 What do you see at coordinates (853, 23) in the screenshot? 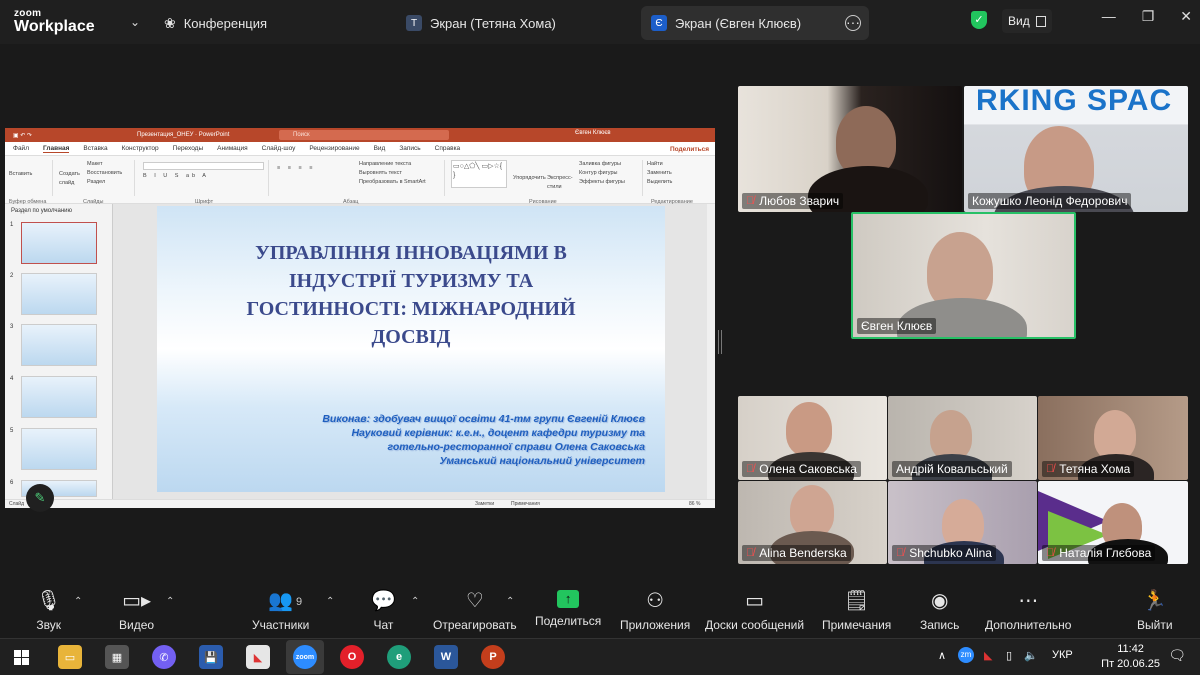
I see `more-options-icon: ···` at bounding box center [853, 23].